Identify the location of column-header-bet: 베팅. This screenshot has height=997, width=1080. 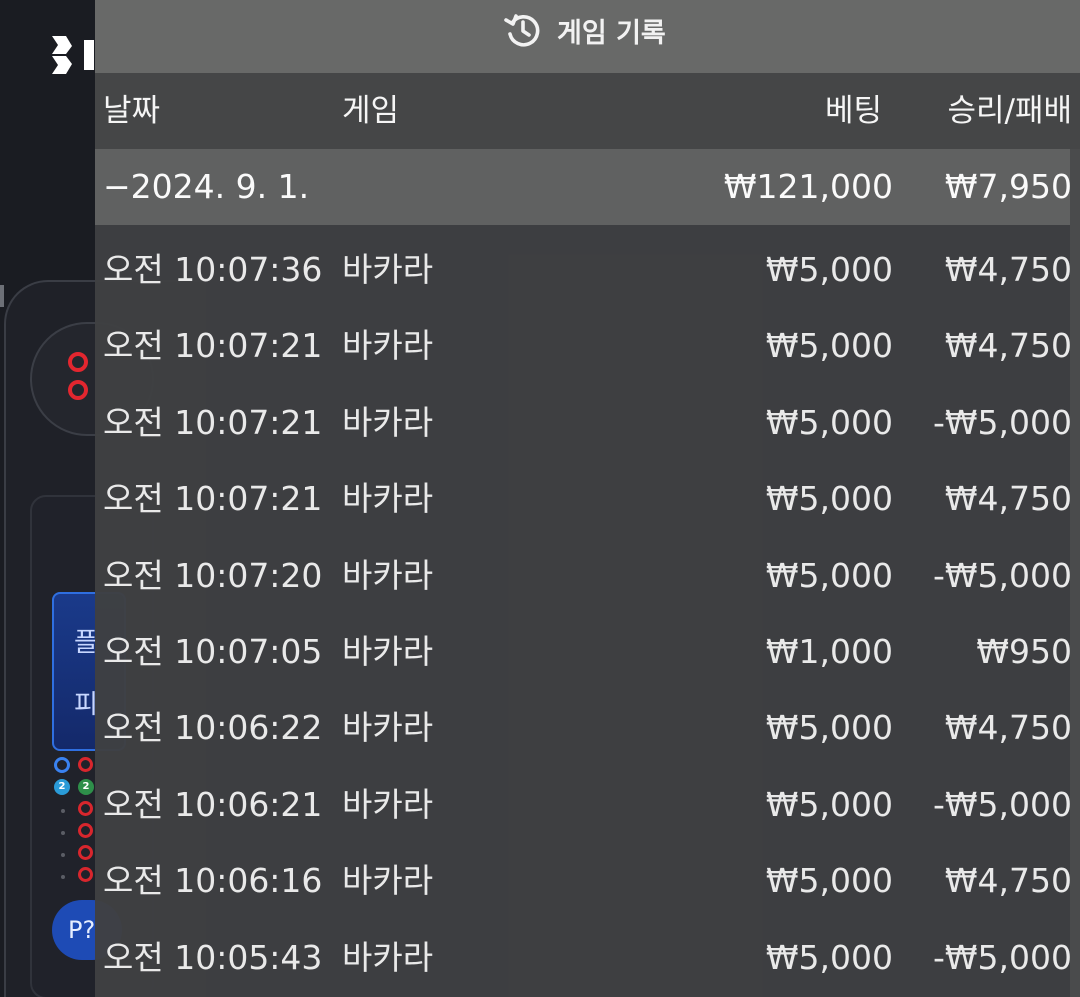
(853, 111).